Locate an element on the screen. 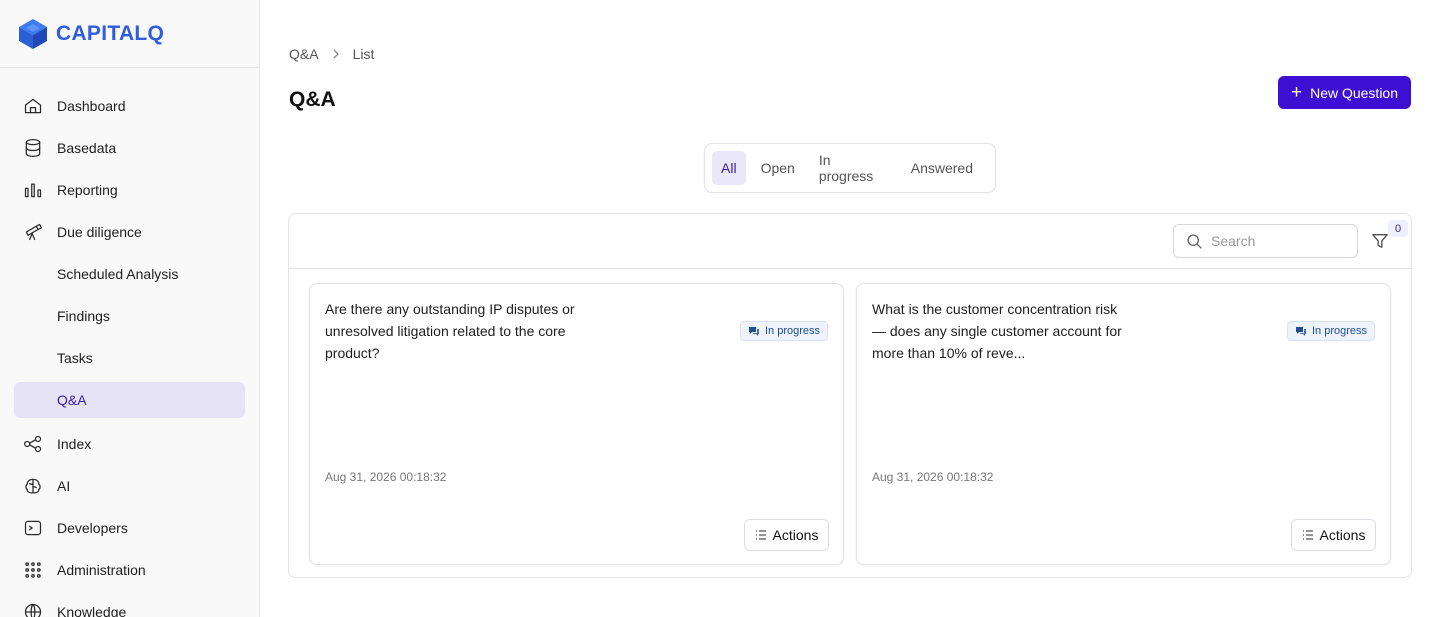  sidebar-item-scheduled-analysis: Scheduled Analysis is located at coordinates (129, 274).